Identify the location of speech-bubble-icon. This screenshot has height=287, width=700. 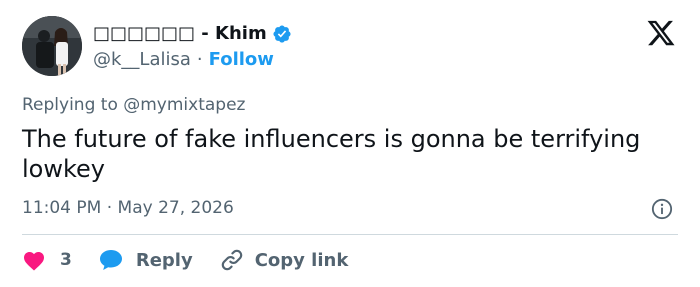
(111, 260).